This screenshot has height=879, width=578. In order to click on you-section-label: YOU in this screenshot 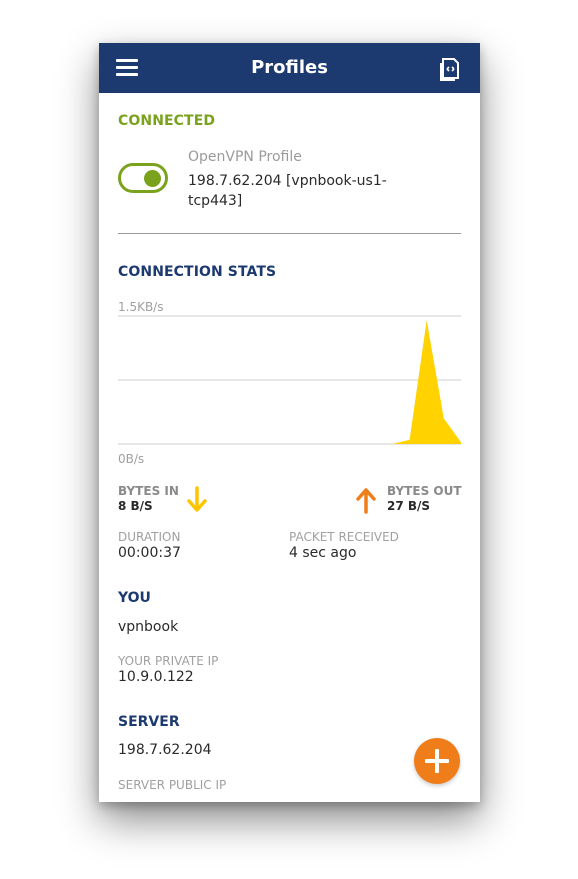, I will do `click(134, 598)`.